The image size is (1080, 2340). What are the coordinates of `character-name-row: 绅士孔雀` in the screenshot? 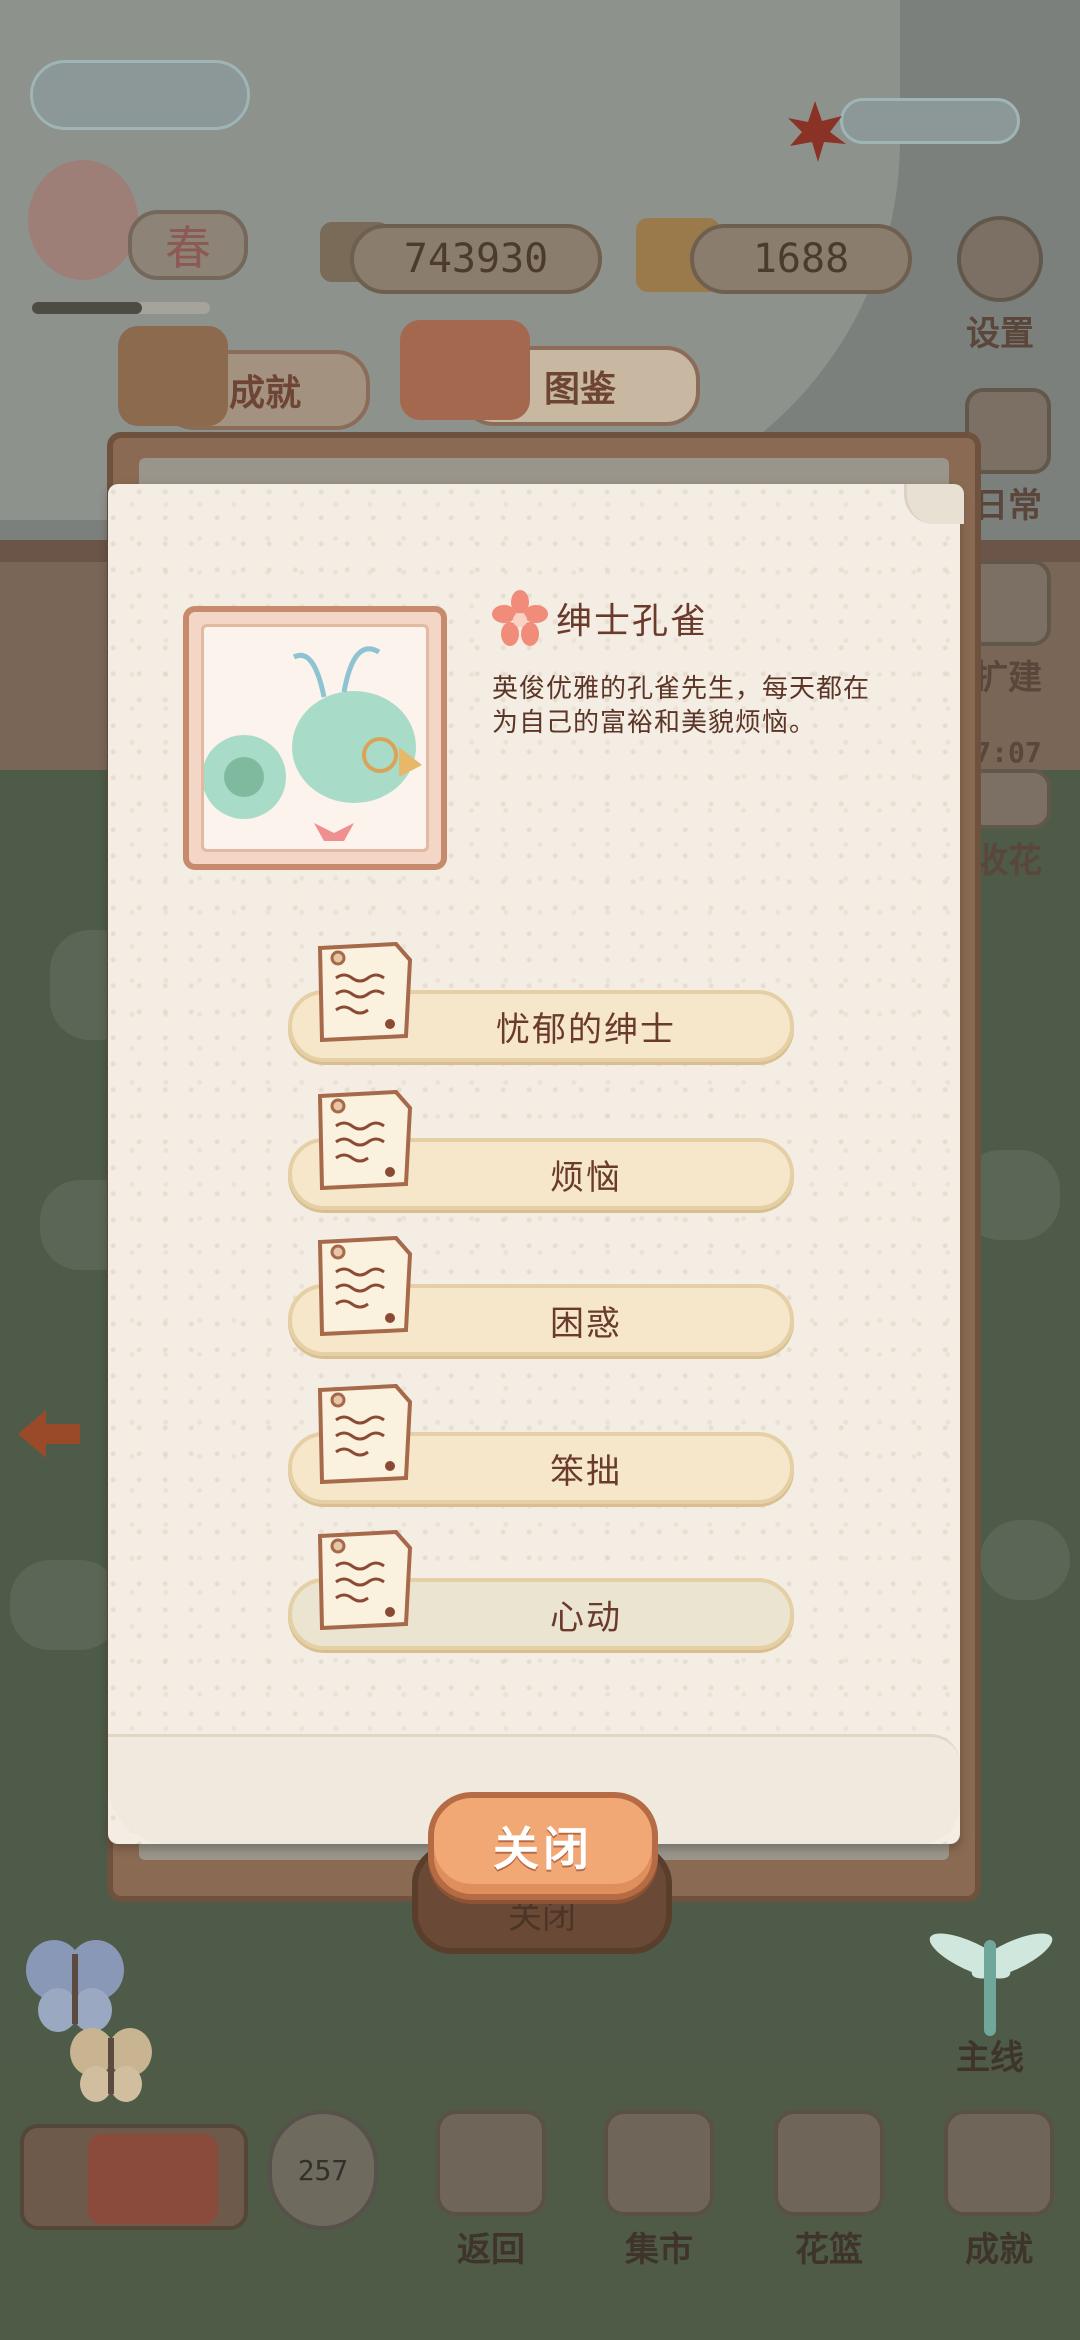 It's located at (600, 618).